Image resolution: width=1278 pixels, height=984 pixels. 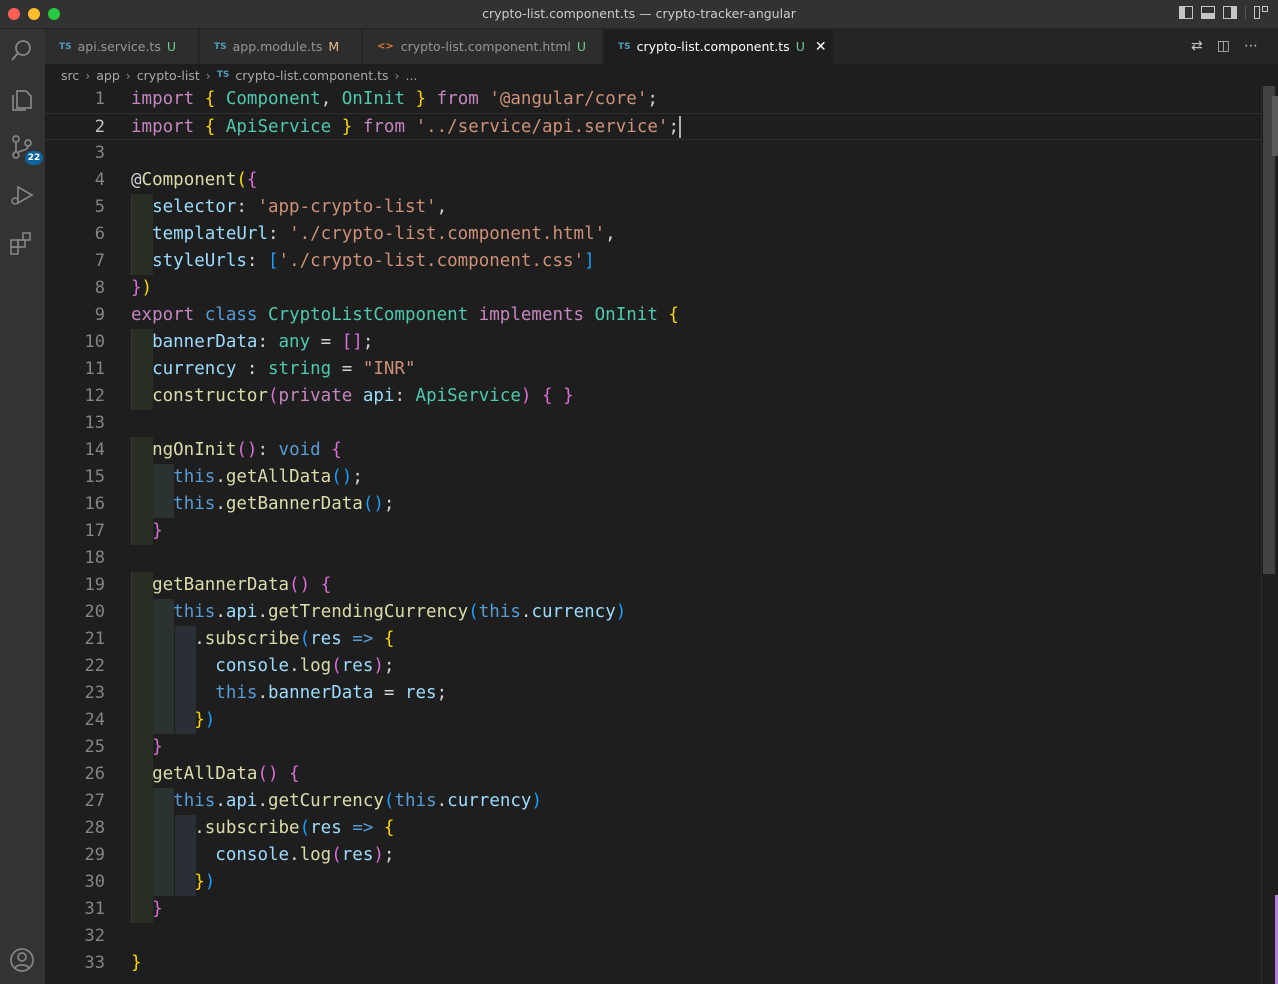 I want to click on code-line: 24 }), so click(x=653, y=720).